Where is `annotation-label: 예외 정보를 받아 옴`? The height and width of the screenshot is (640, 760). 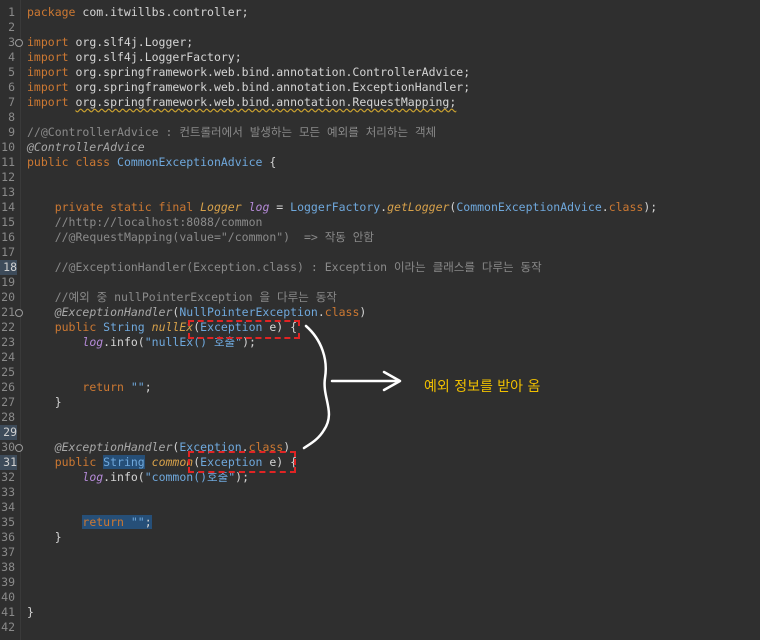 annotation-label: 예외 정보를 받아 옴 is located at coordinates (482, 387).